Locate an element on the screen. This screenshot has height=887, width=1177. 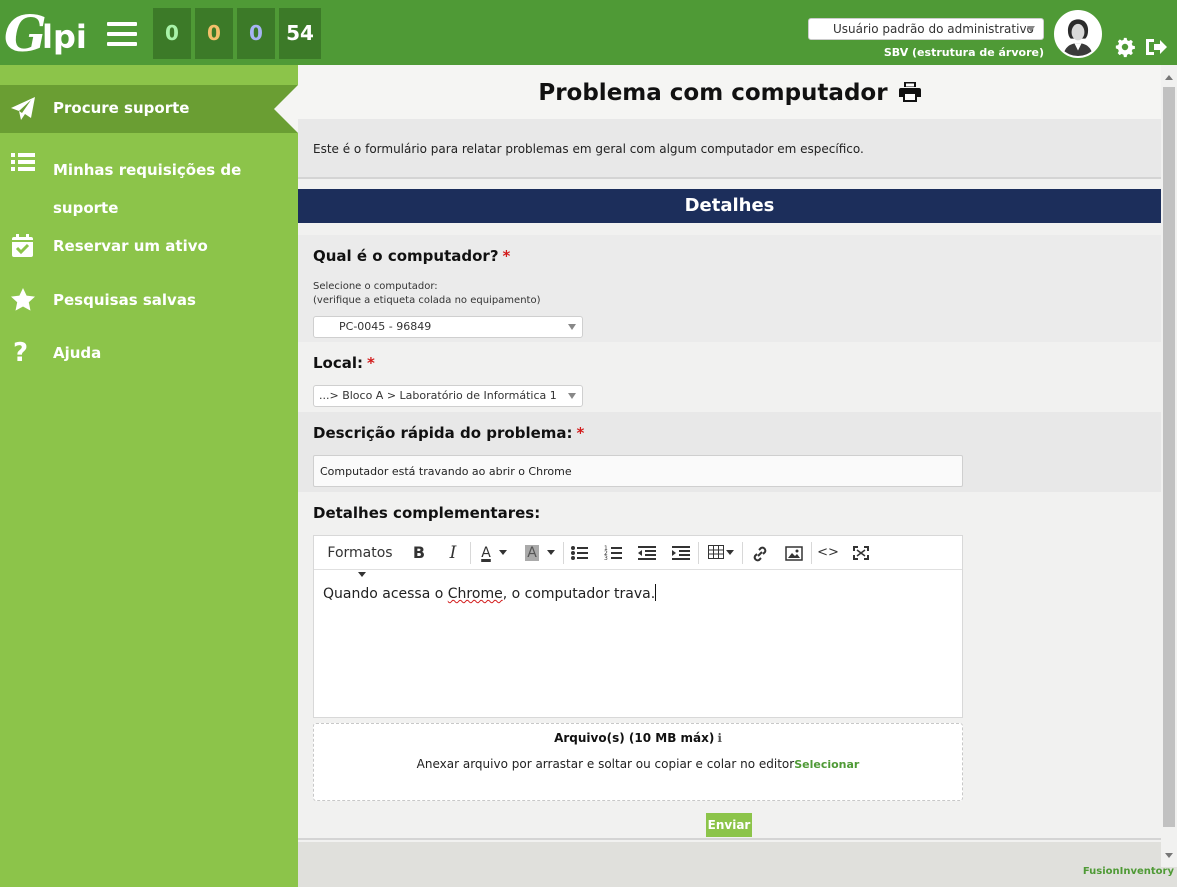
sidebar-item-search-support: Procure suporte is located at coordinates (149, 109).